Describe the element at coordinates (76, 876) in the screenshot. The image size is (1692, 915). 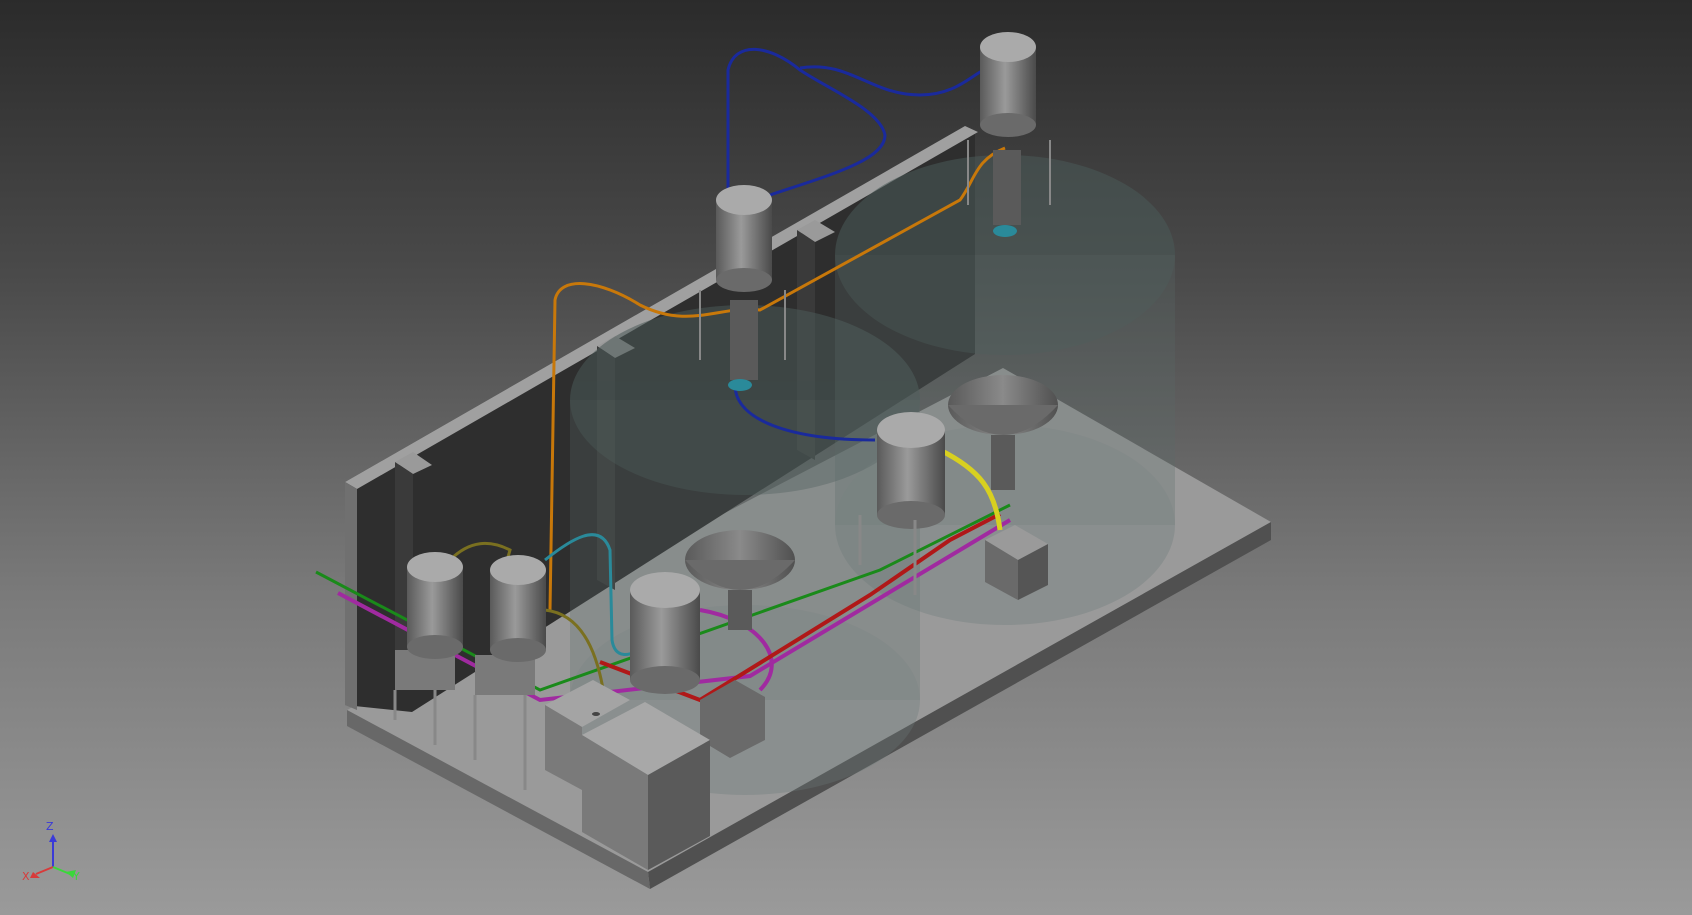
I see `axis-y-label: Y` at that location.